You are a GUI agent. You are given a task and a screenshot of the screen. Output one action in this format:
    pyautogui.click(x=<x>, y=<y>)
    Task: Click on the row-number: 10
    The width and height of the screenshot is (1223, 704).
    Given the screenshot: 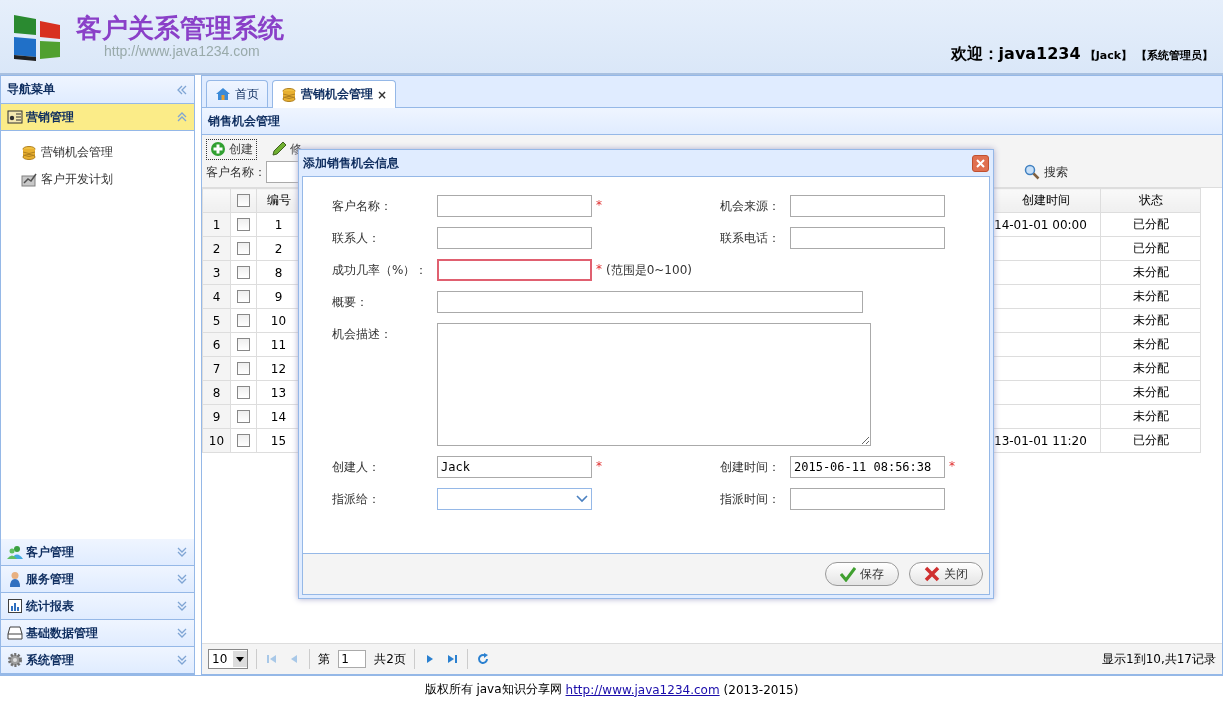 What is the action you would take?
    pyautogui.click(x=216, y=440)
    